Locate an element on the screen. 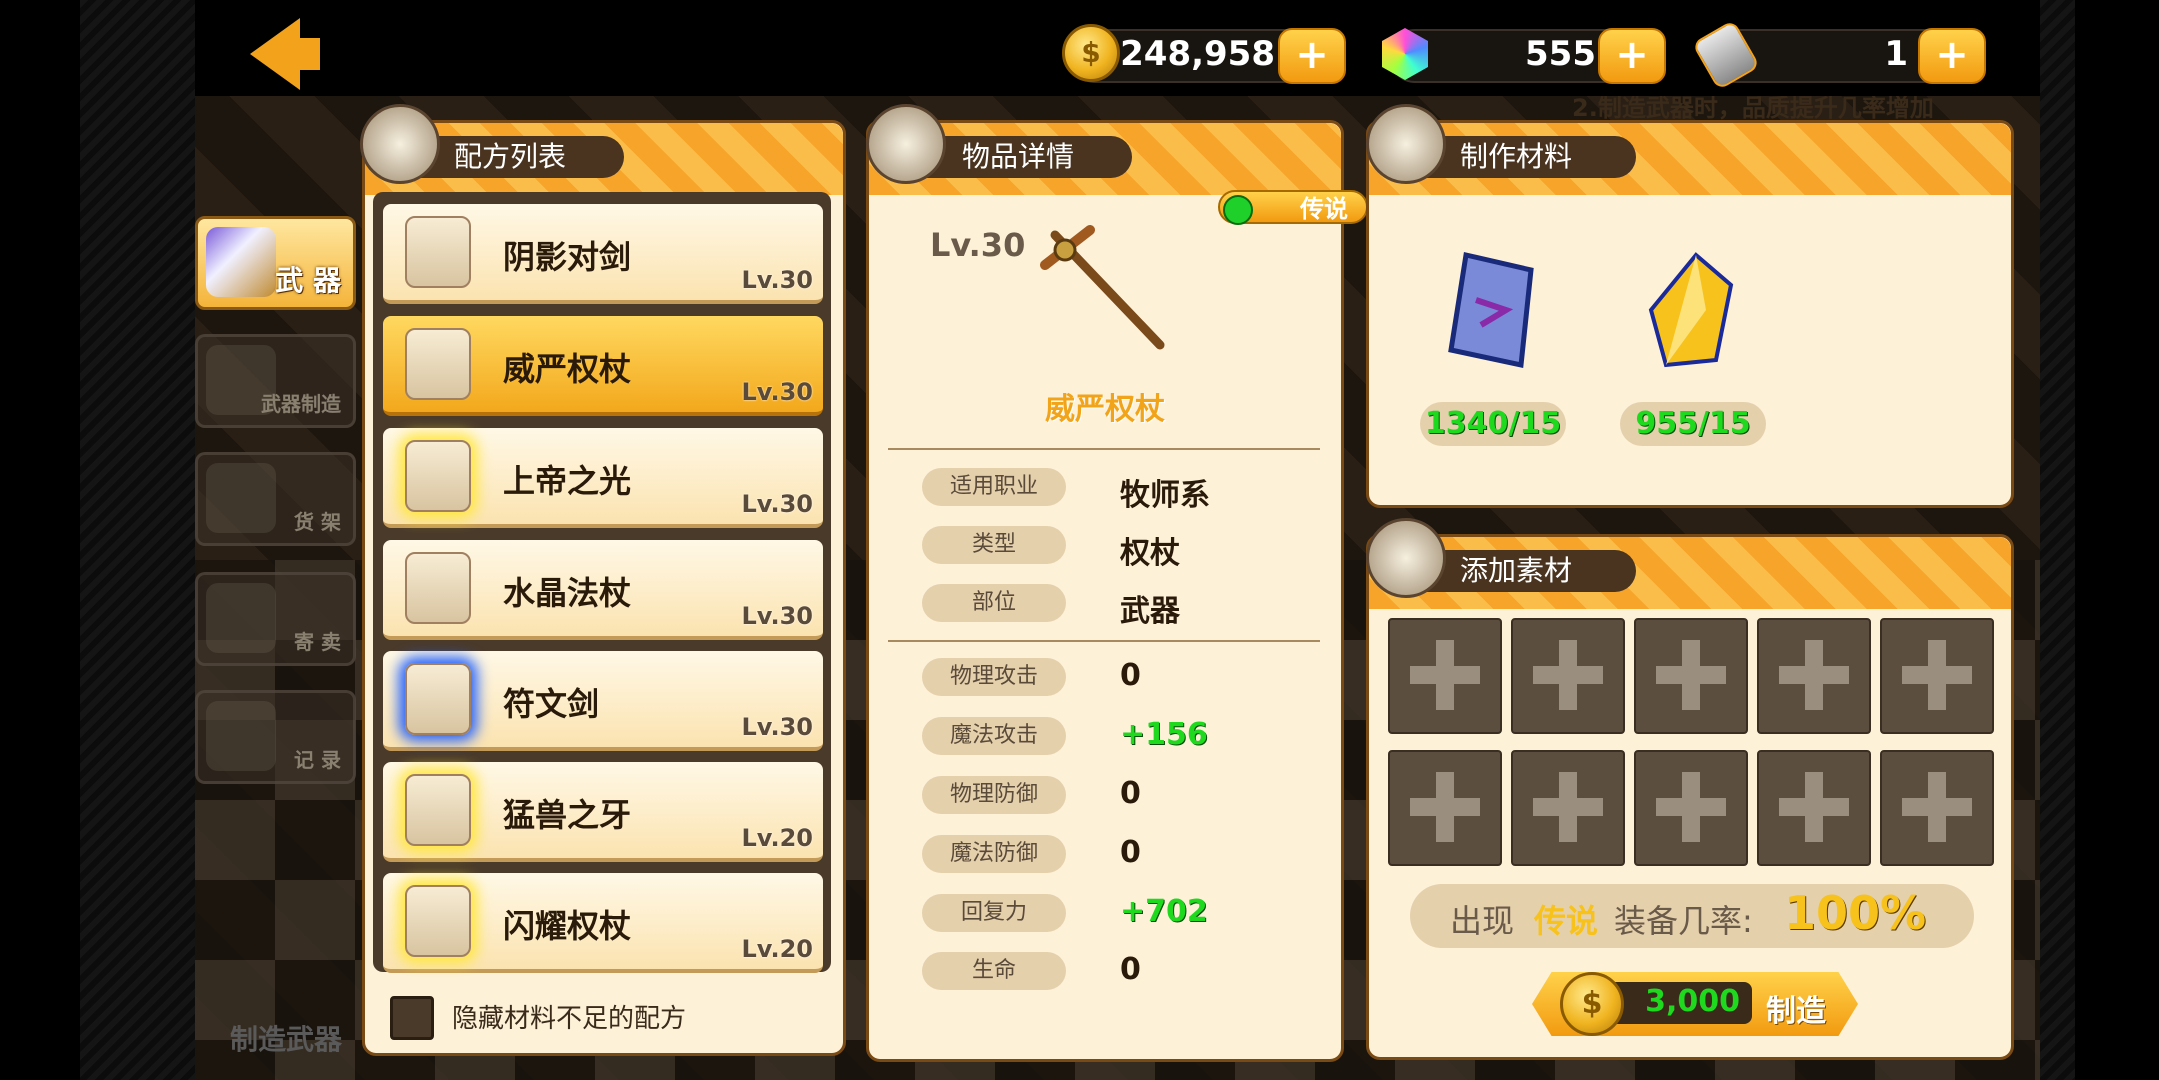  info-value: 权杖 is located at coordinates (1150, 553).